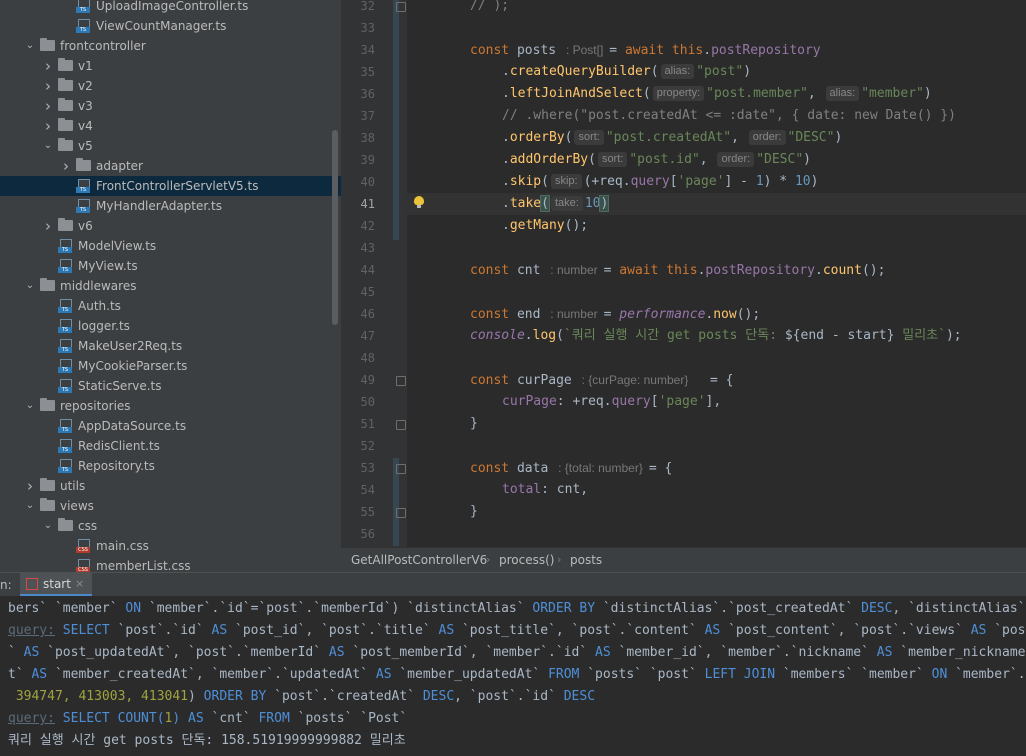 This screenshot has width=1026, height=756. What do you see at coordinates (170, 166) in the screenshot?
I see `tree-item: › adapter` at bounding box center [170, 166].